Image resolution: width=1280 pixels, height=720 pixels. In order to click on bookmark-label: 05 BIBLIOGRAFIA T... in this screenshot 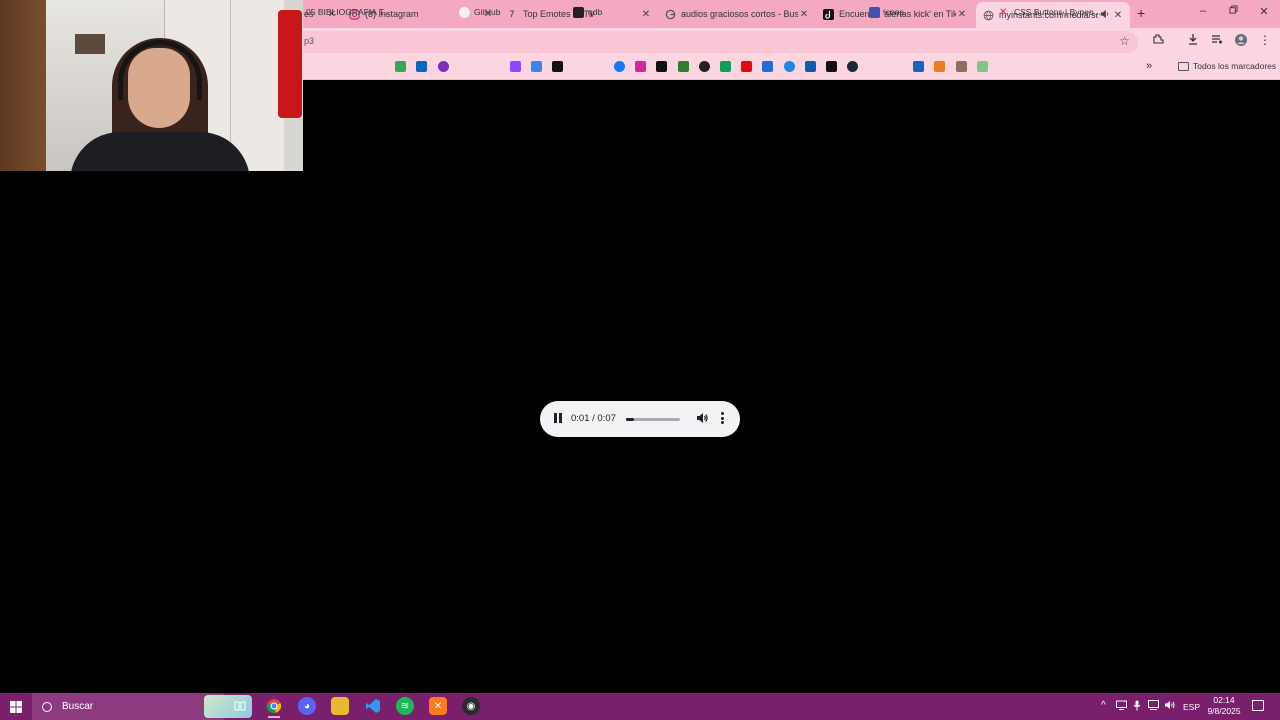, I will do `click(348, 12)`.